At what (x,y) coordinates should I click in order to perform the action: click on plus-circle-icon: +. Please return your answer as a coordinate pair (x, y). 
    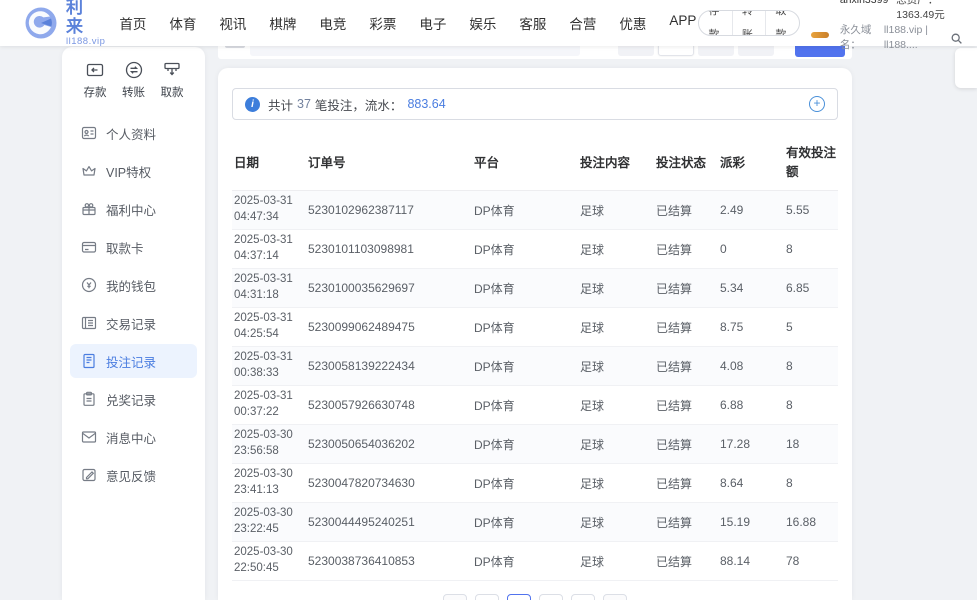
    Looking at the image, I should click on (817, 104).